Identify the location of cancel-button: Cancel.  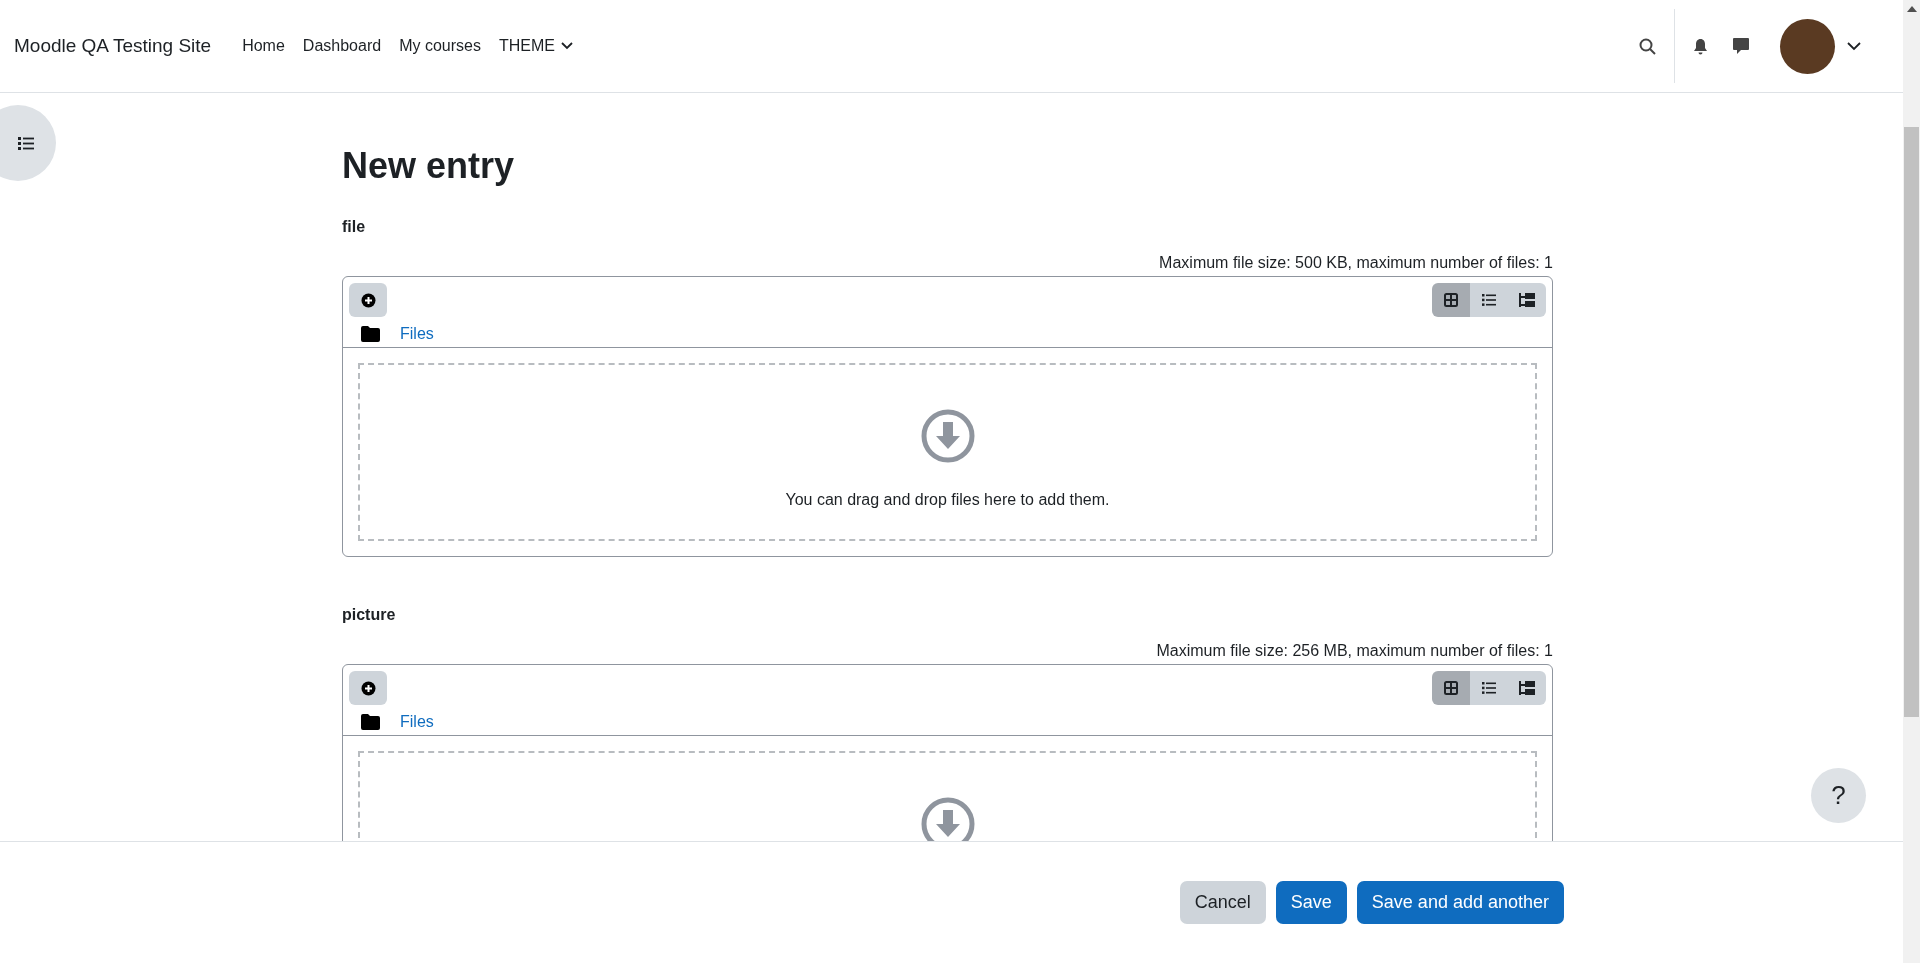
(1222, 902).